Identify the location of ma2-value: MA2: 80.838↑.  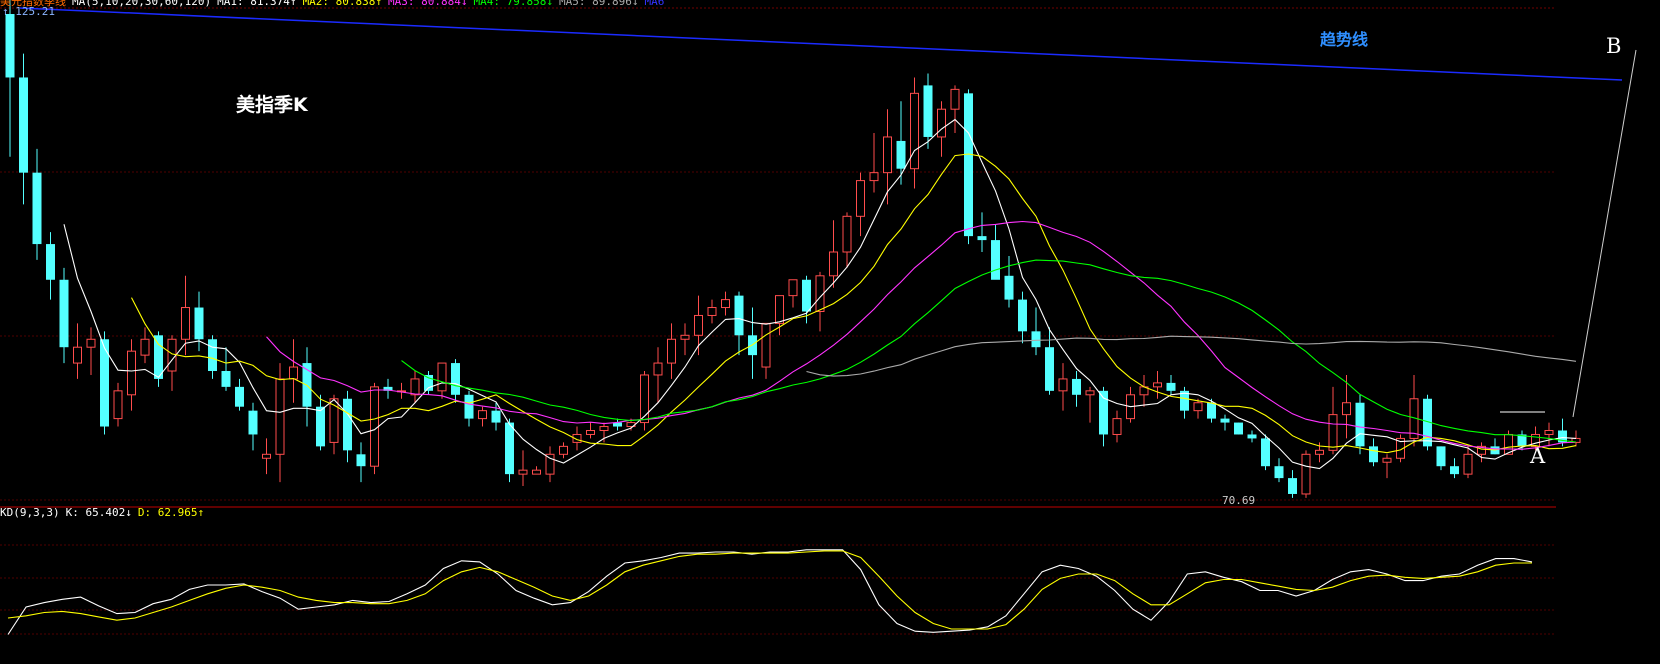
(342, 4).